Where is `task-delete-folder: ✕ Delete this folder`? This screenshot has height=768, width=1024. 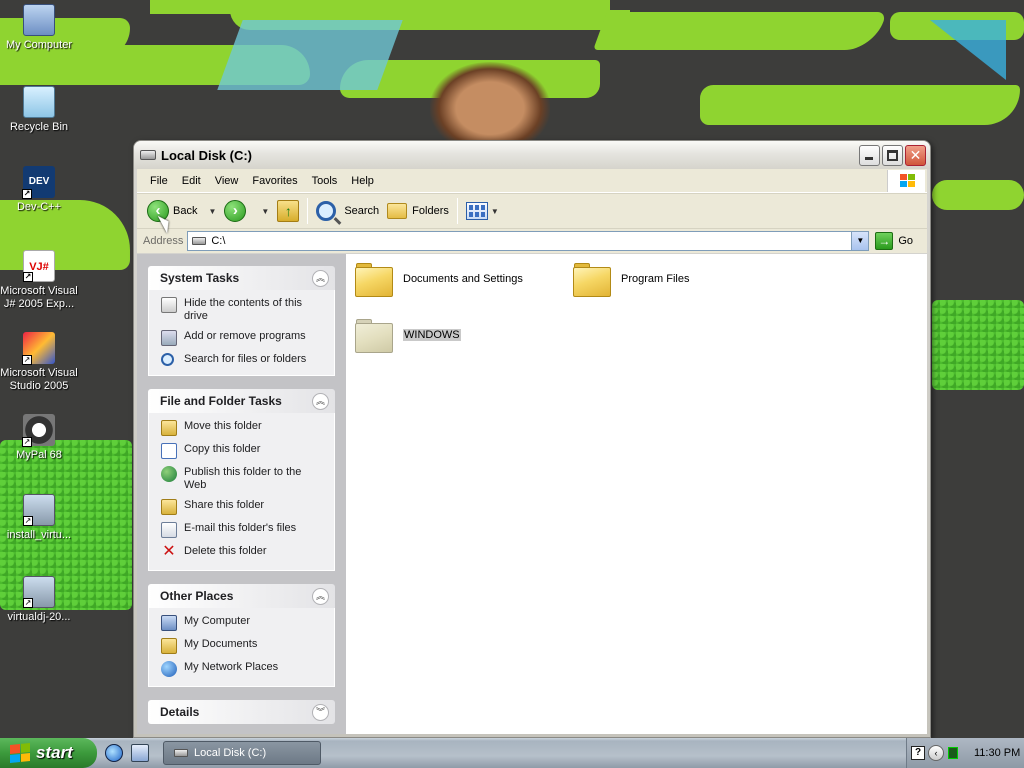 task-delete-folder: ✕ Delete this folder is located at coordinates (243, 552).